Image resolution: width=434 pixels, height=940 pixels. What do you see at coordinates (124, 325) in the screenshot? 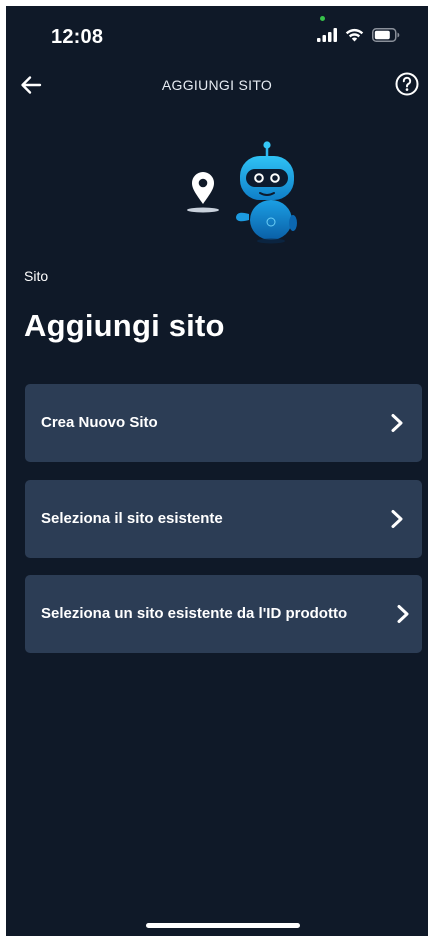
I see `page-title: Aggiungi sito` at bounding box center [124, 325].